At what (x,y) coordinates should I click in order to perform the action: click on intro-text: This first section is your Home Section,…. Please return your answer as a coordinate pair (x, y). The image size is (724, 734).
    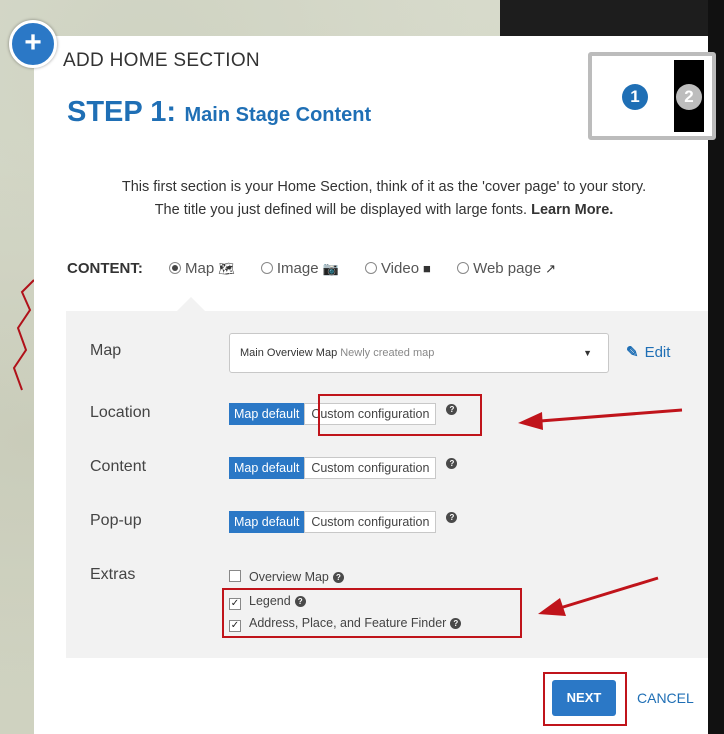
    Looking at the image, I should click on (384, 199).